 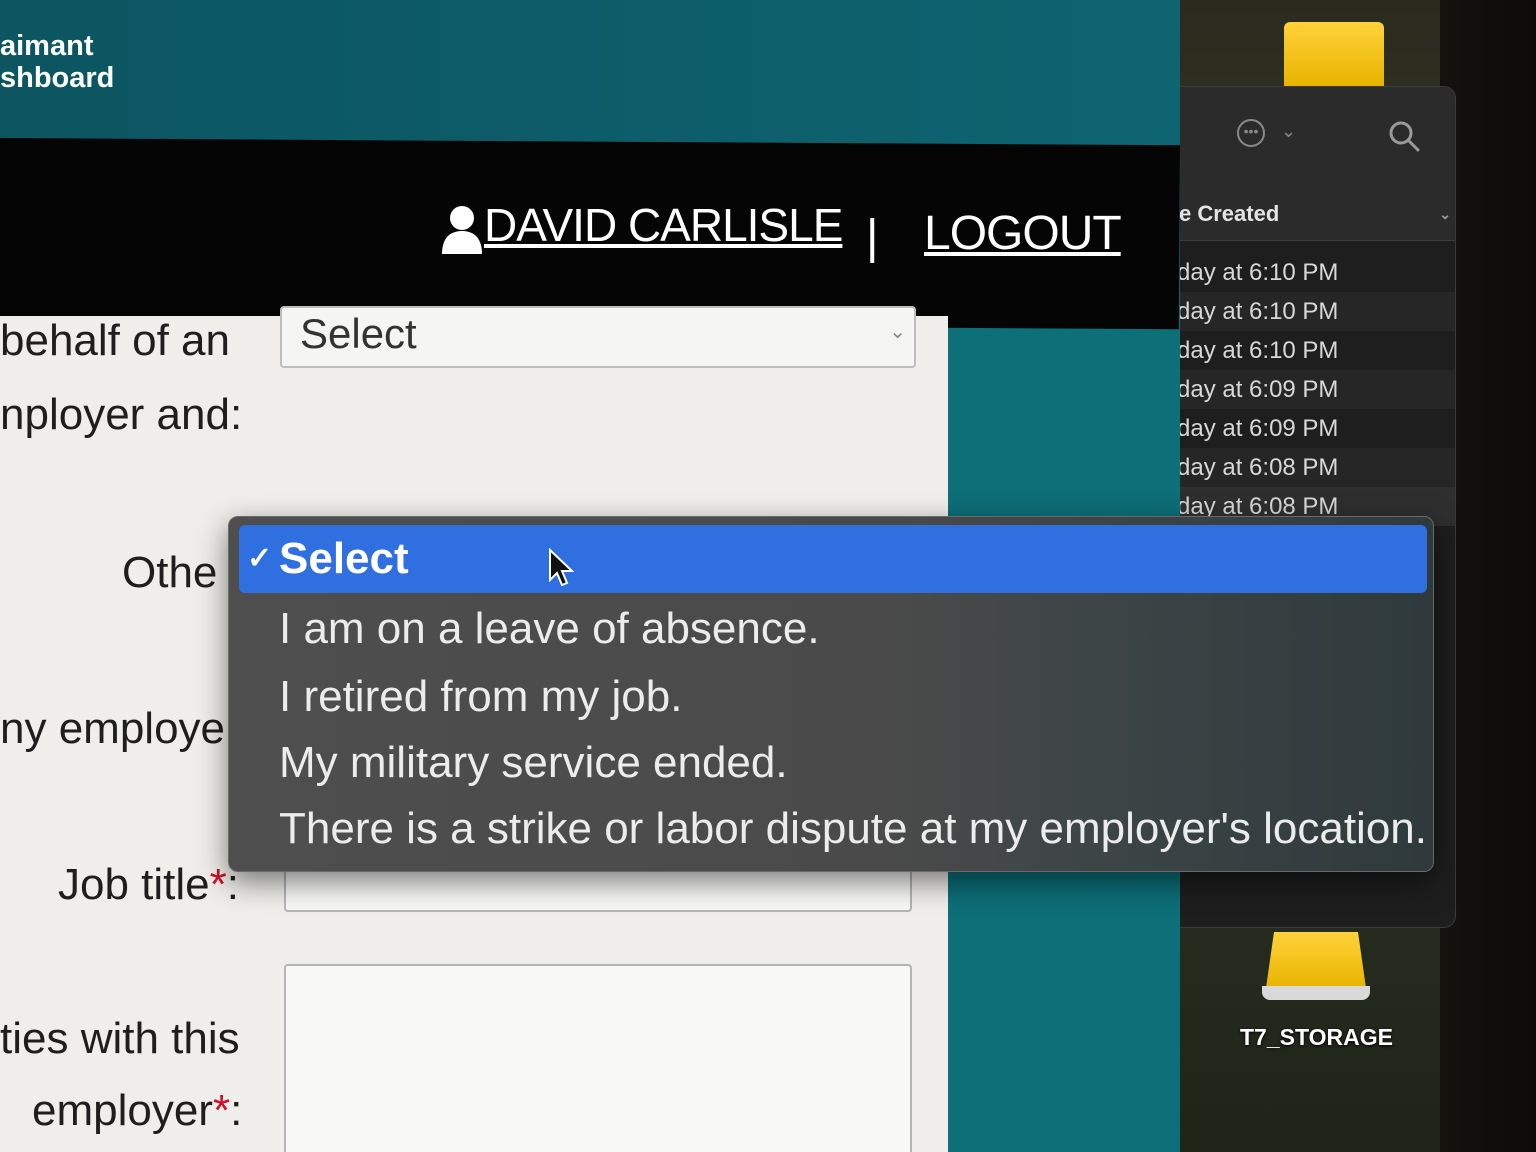 I want to click on app-header: aimant shboard, so click(x=590, y=75).